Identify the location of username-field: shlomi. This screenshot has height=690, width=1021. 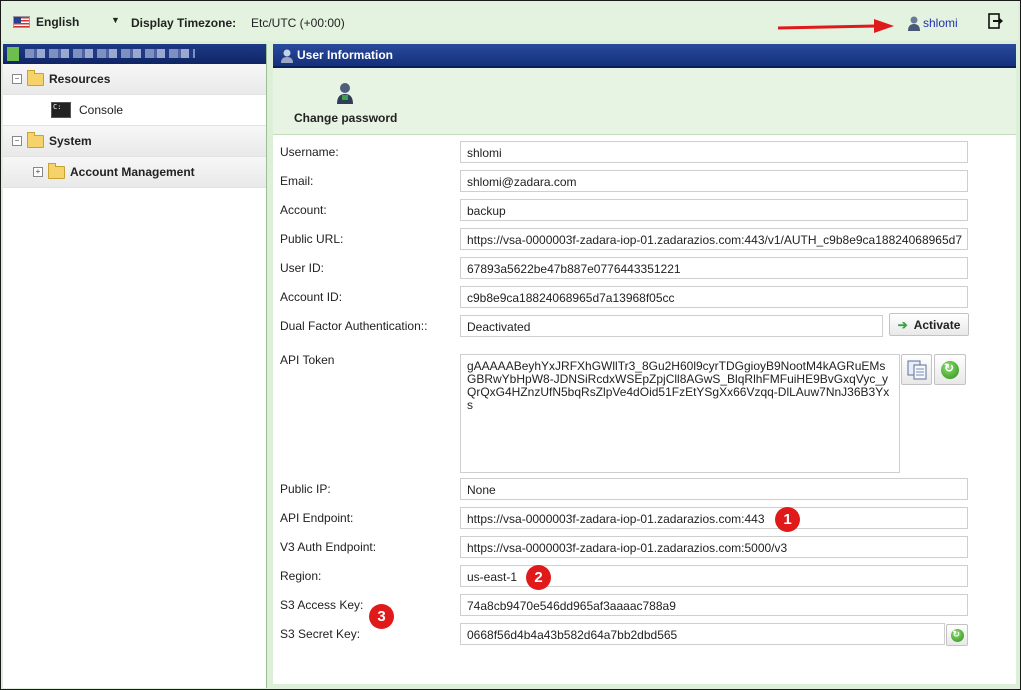
(714, 152).